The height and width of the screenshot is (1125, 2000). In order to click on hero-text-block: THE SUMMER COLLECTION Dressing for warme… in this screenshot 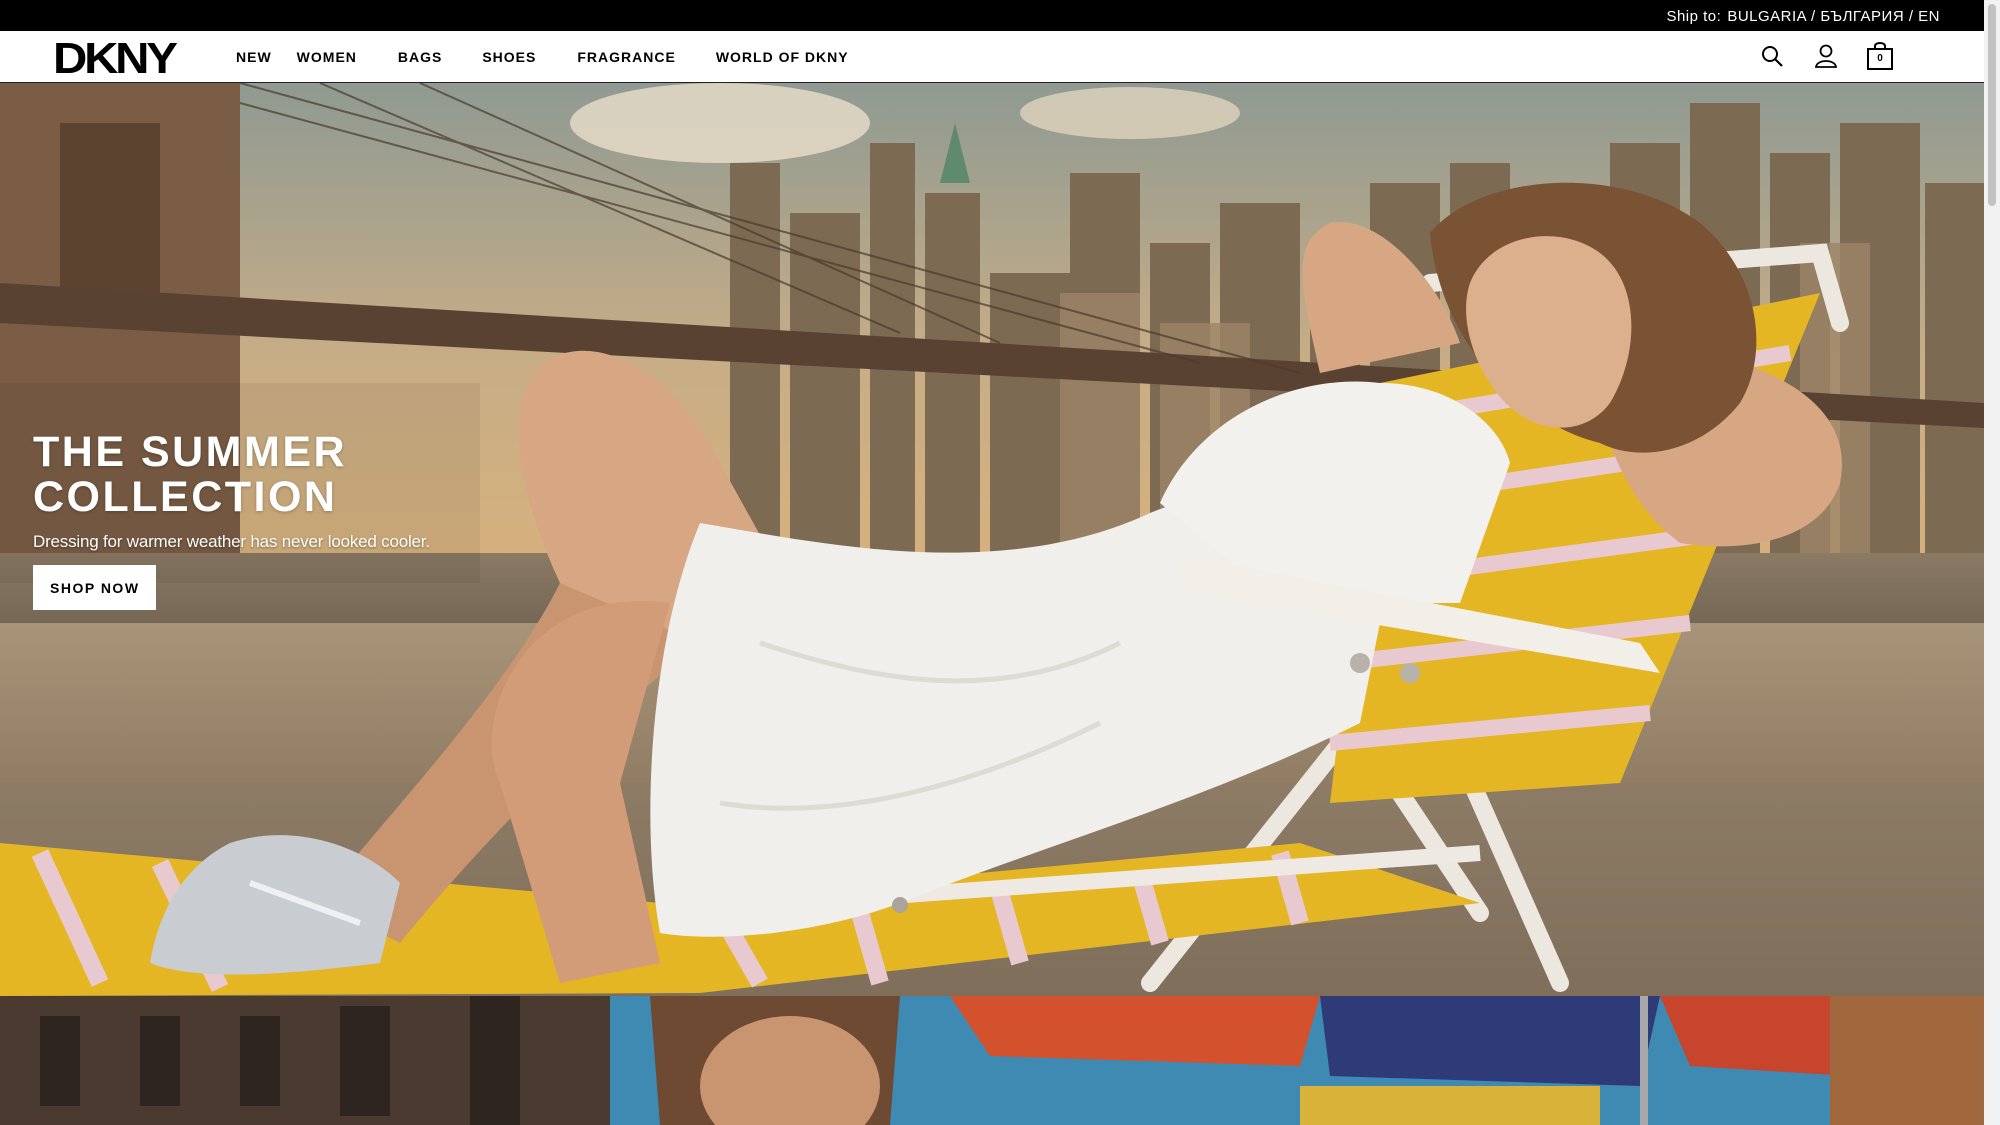, I will do `click(243, 520)`.